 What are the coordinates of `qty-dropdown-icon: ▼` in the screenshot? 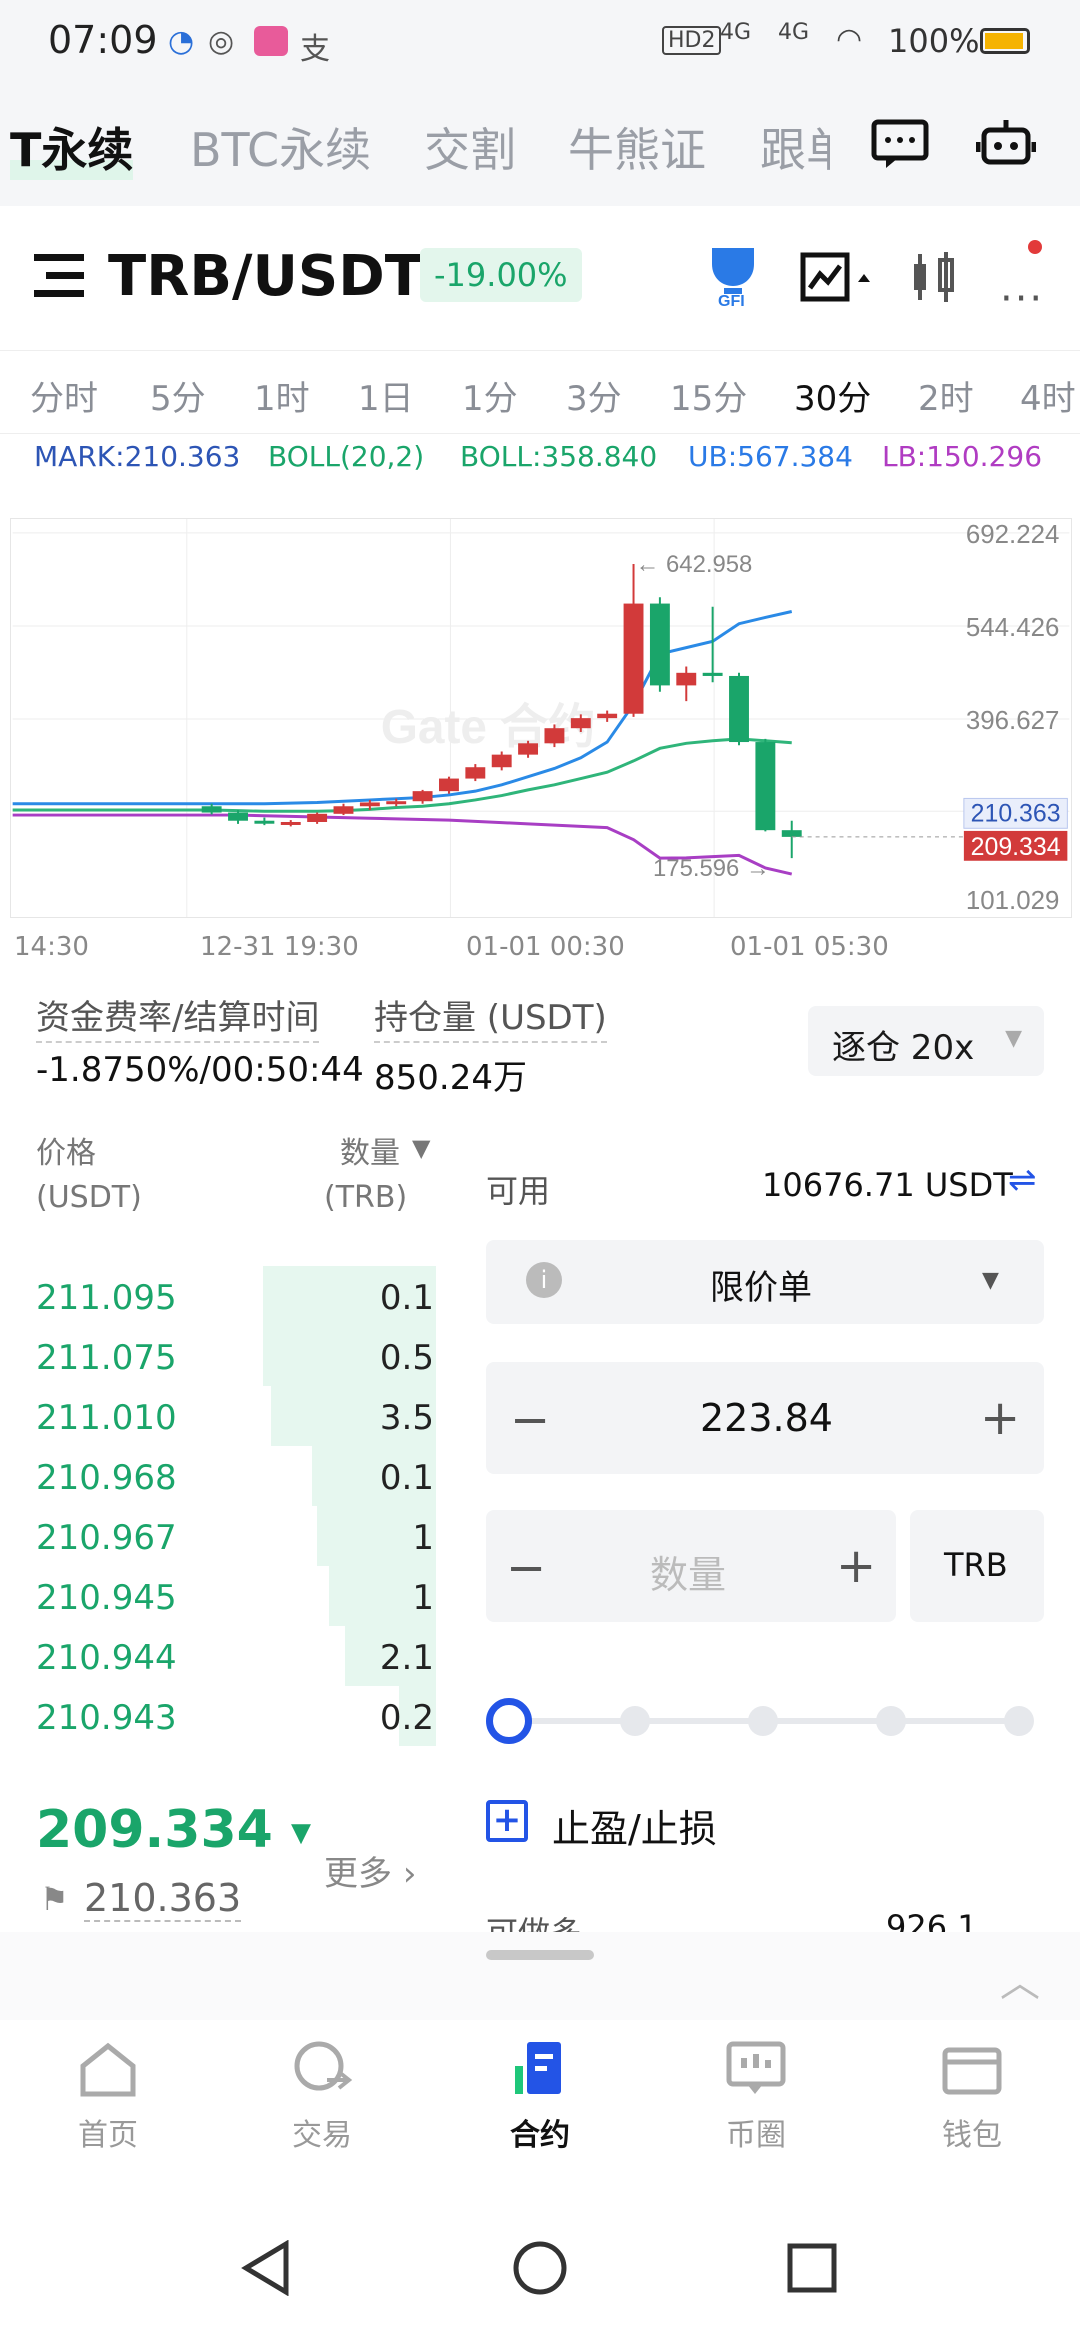 It's located at (421, 1148).